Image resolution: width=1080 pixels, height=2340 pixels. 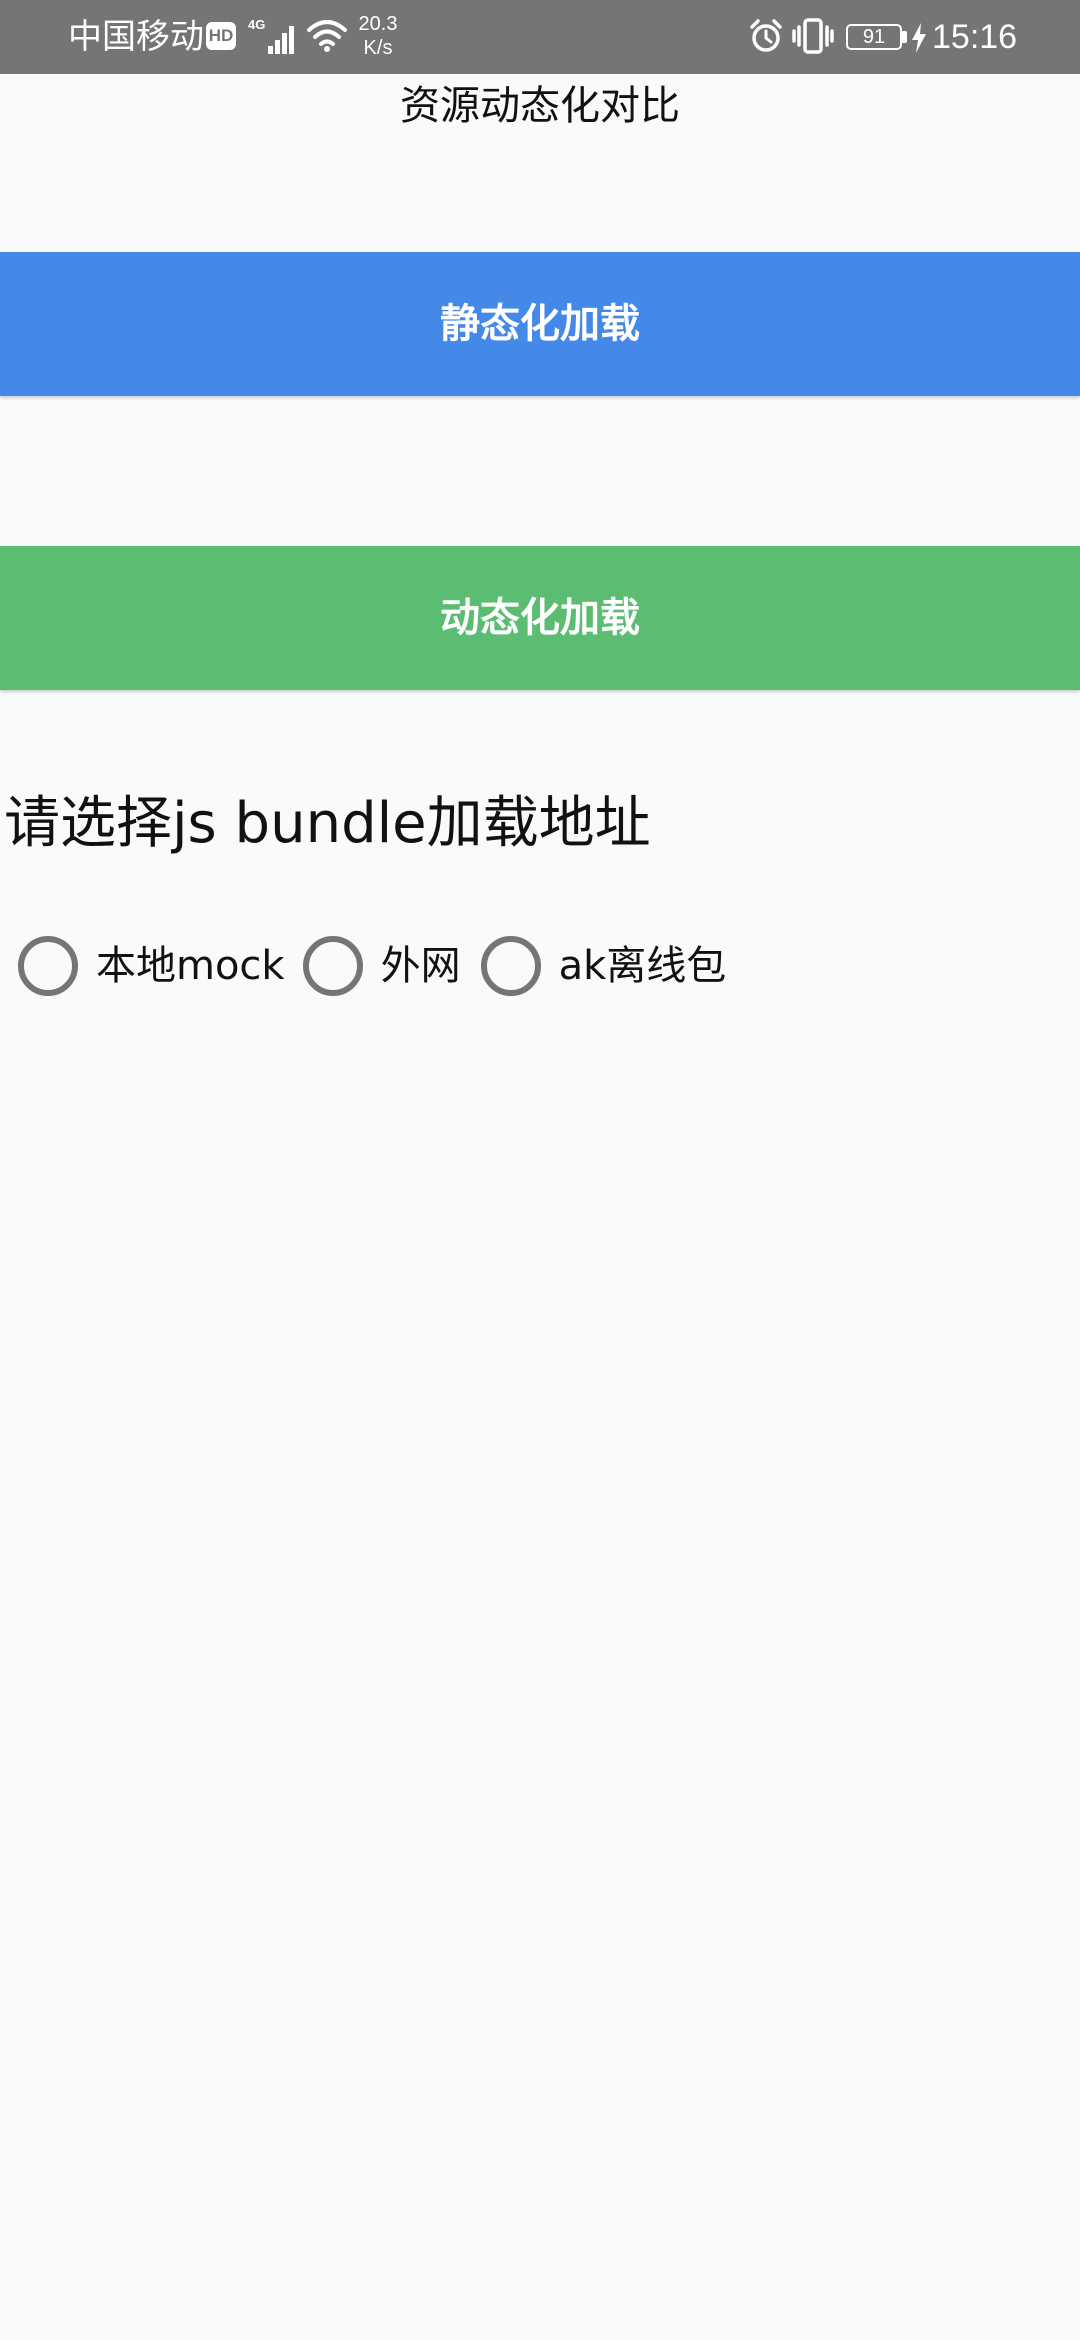 What do you see at coordinates (540, 106) in the screenshot?
I see `page-title: 资源动态化对比` at bounding box center [540, 106].